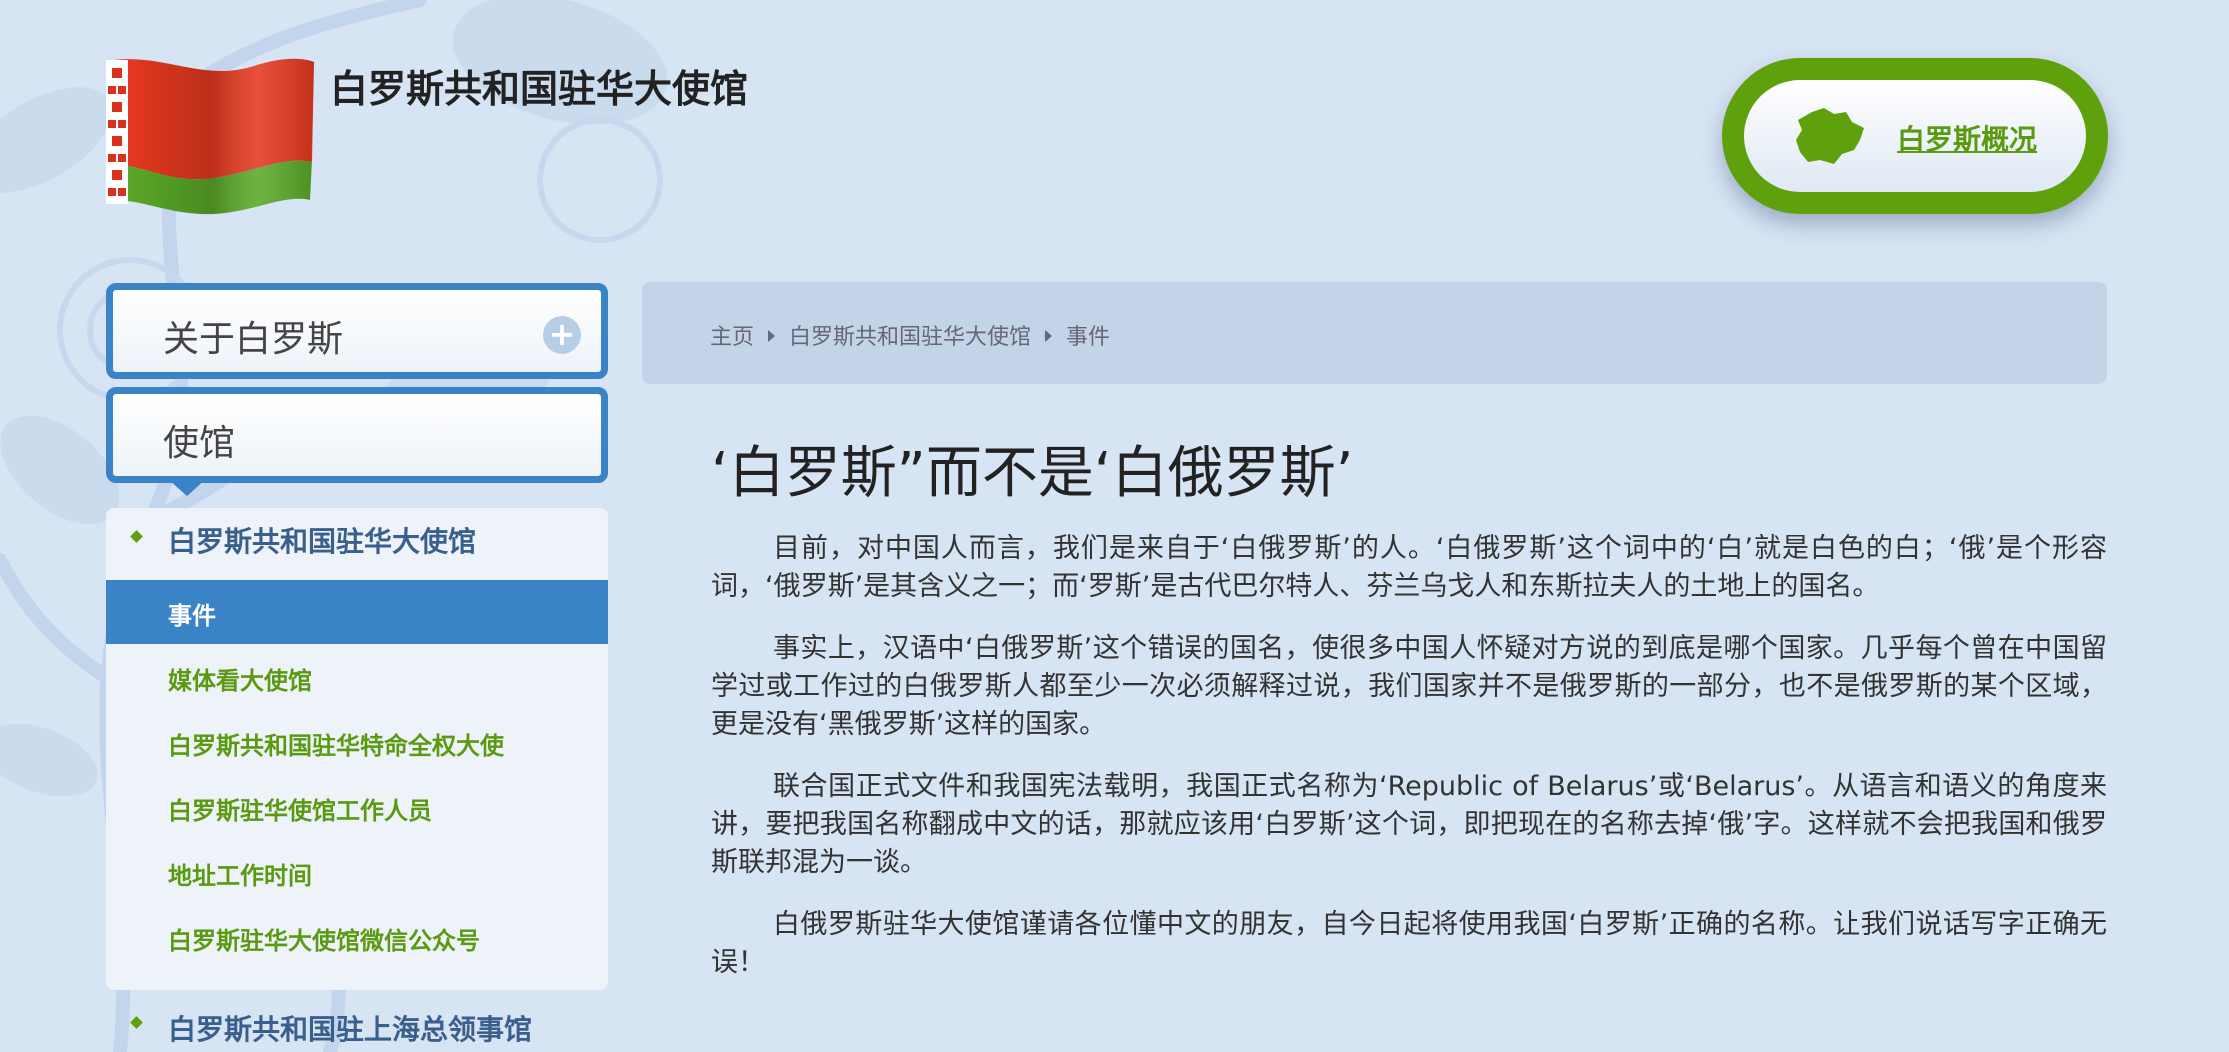 The width and height of the screenshot is (2229, 1052). I want to click on overview-button-label: 白罗斯概况, so click(1967, 139).